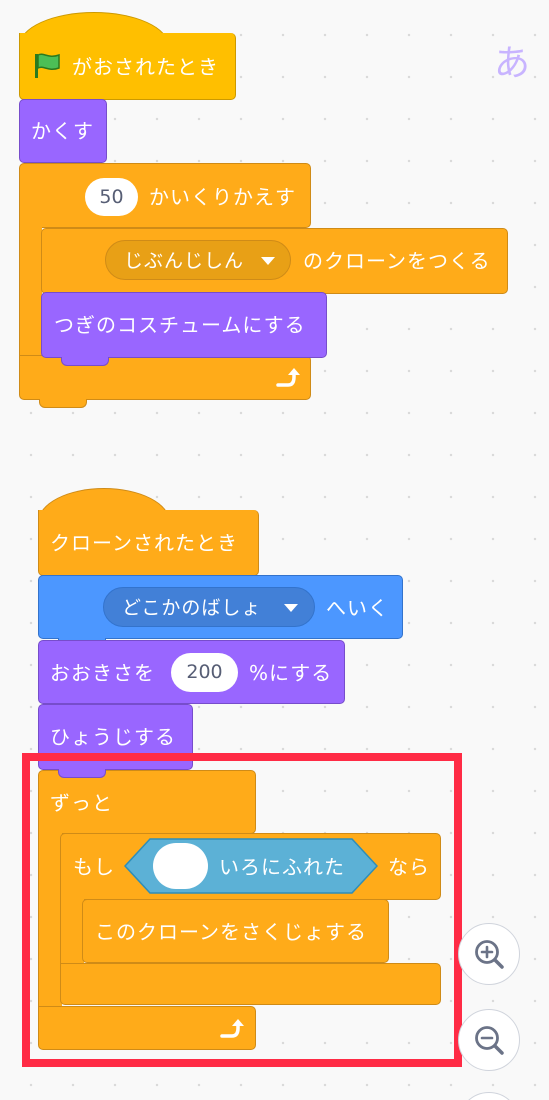  I want to click on green-flag-icon, so click(47, 65).